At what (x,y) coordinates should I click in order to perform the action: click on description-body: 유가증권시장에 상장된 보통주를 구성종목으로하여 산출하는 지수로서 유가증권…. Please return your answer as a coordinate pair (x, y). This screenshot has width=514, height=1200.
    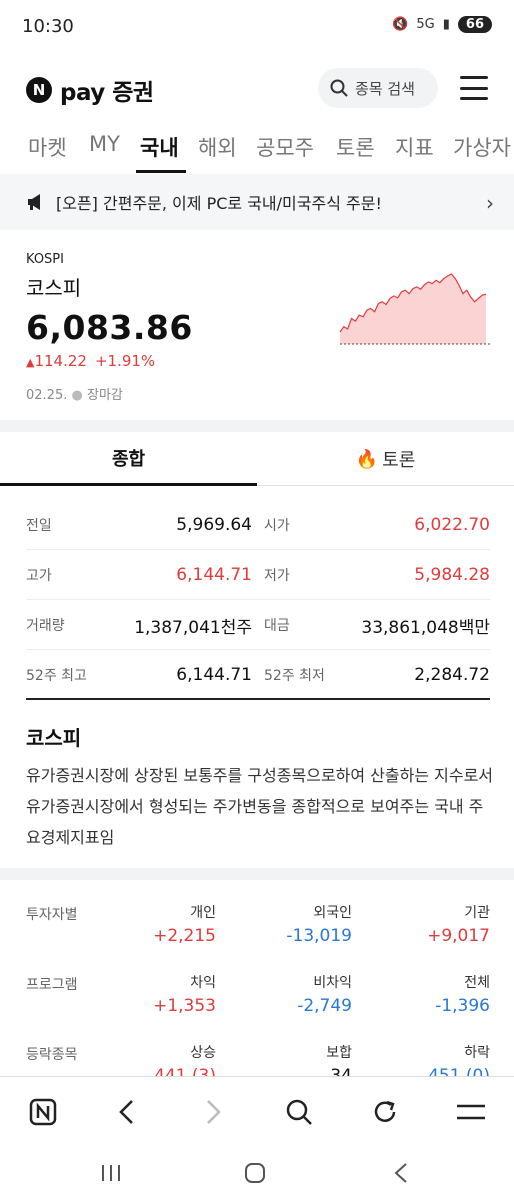
    Looking at the image, I should click on (260, 806).